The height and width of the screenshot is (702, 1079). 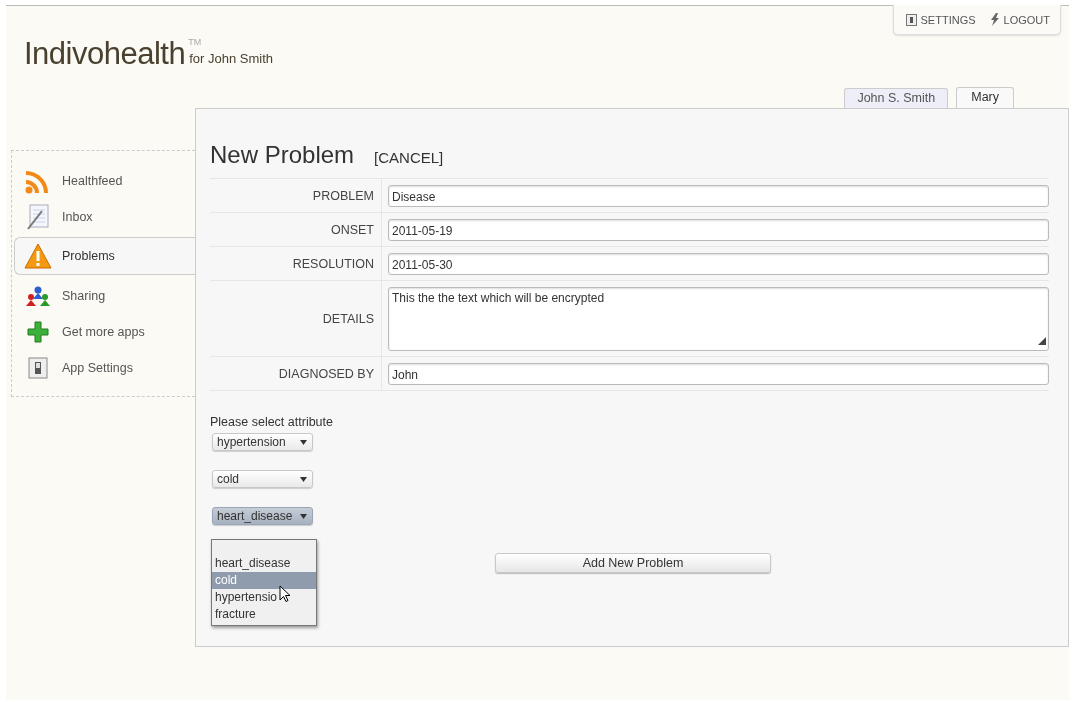 What do you see at coordinates (103, 332) in the screenshot?
I see `sidebar-item: Get more apps` at bounding box center [103, 332].